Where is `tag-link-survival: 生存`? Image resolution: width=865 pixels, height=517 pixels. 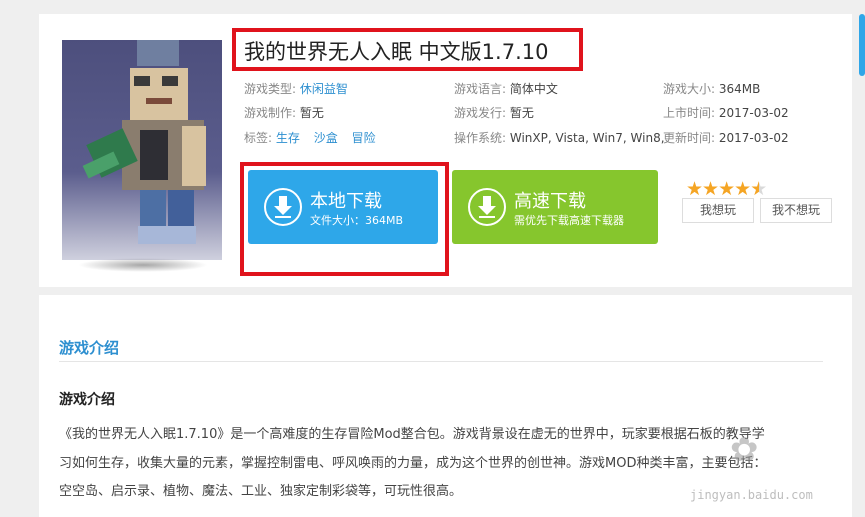
tag-link-survival: 生存 is located at coordinates (288, 138).